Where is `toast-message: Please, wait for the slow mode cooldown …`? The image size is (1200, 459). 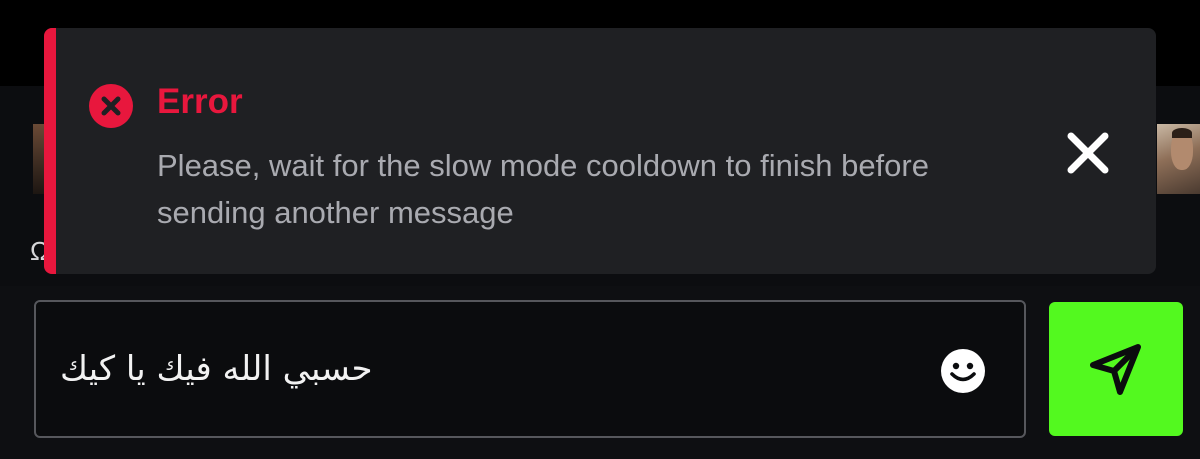 toast-message: Please, wait for the slow mode cooldown … is located at coordinates (543, 189).